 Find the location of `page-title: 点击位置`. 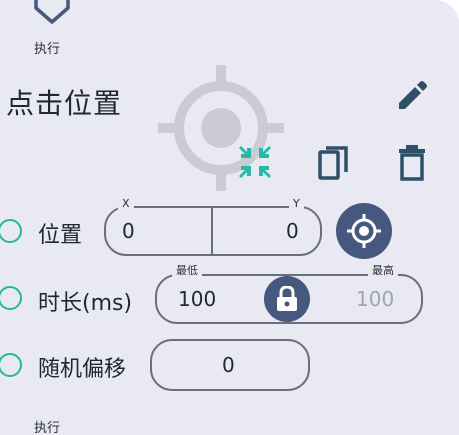

page-title: 点击位置 is located at coordinates (64, 103).